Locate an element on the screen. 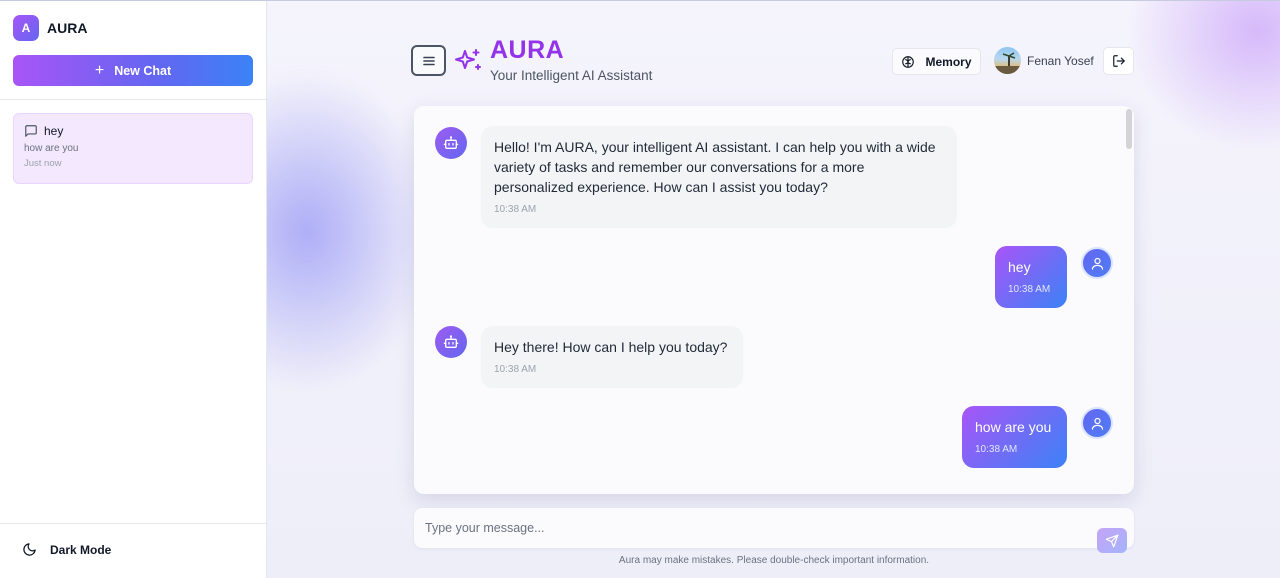 Image resolution: width=1280 pixels, height=578 pixels. user-message: how are you 10:38 AM is located at coordinates (1014, 437).